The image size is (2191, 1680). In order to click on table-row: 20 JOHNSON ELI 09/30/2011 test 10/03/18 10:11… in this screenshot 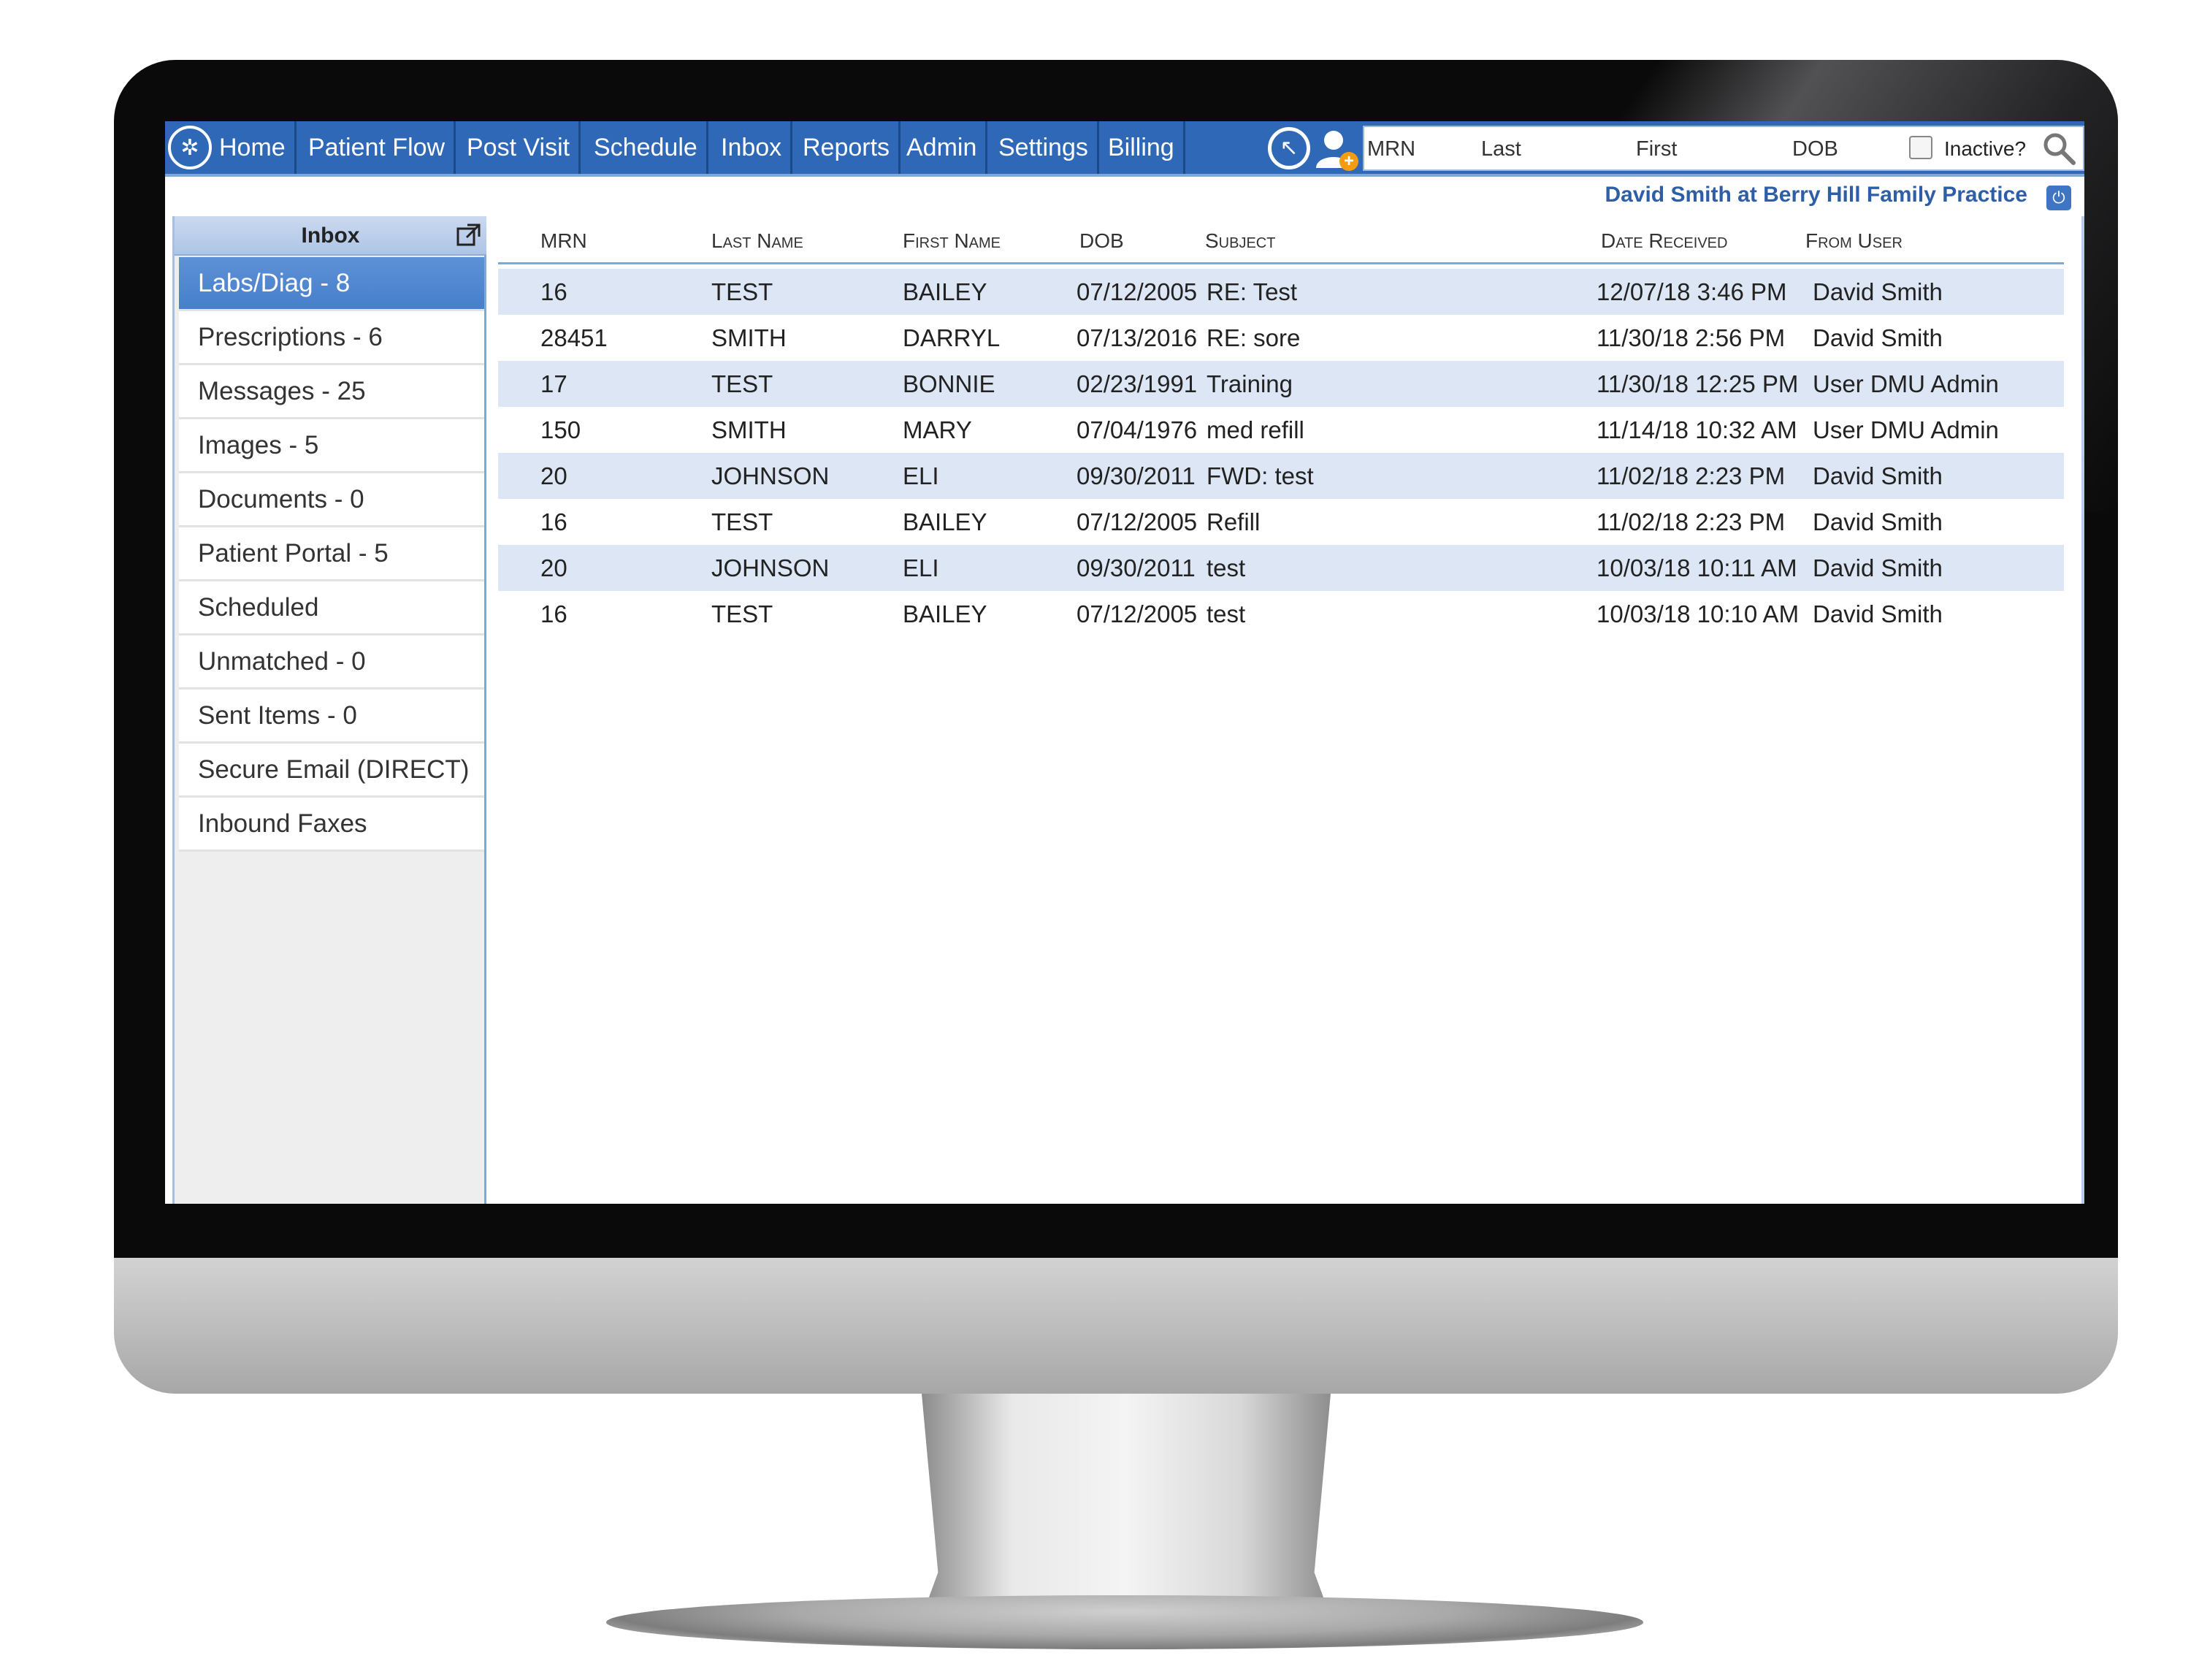, I will do `click(1281, 568)`.